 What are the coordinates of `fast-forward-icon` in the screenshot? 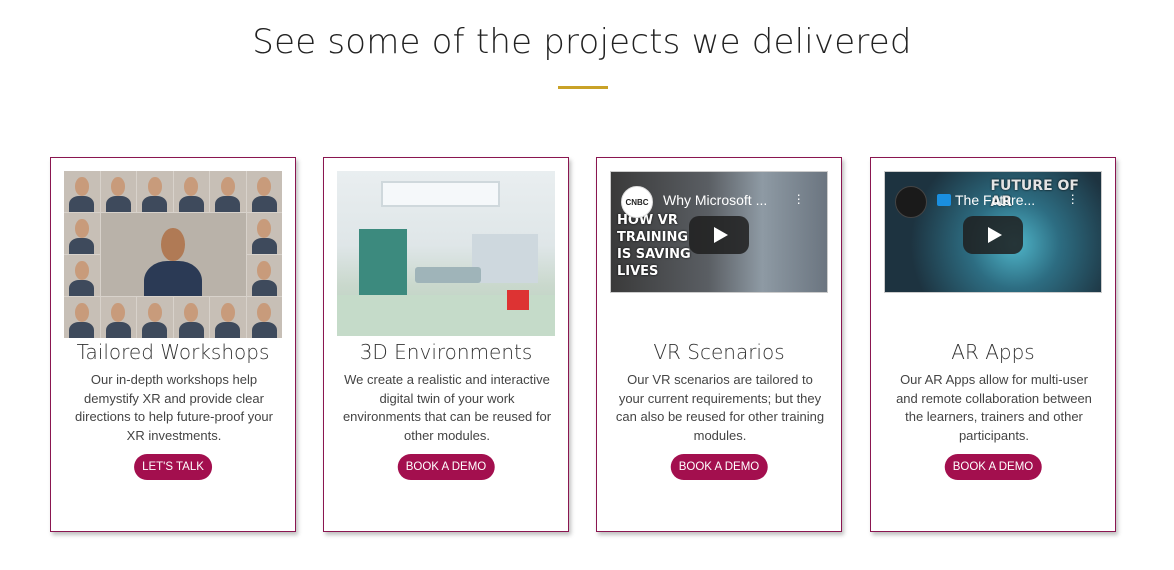 It's located at (944, 200).